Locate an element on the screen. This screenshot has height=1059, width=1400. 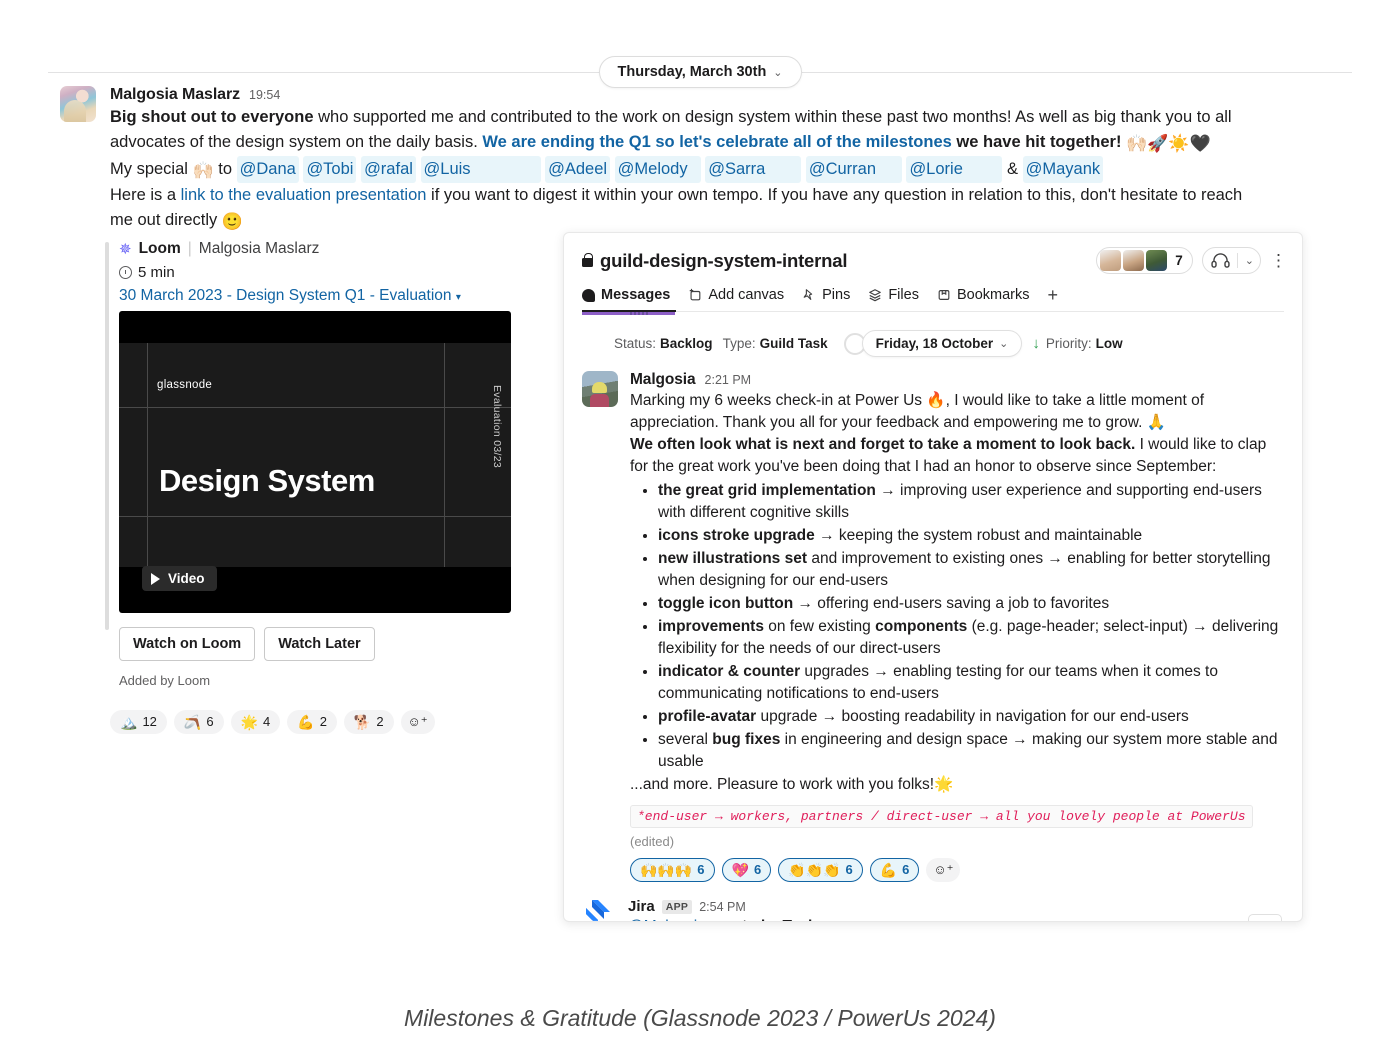
add-canvas-icon is located at coordinates (695, 294).